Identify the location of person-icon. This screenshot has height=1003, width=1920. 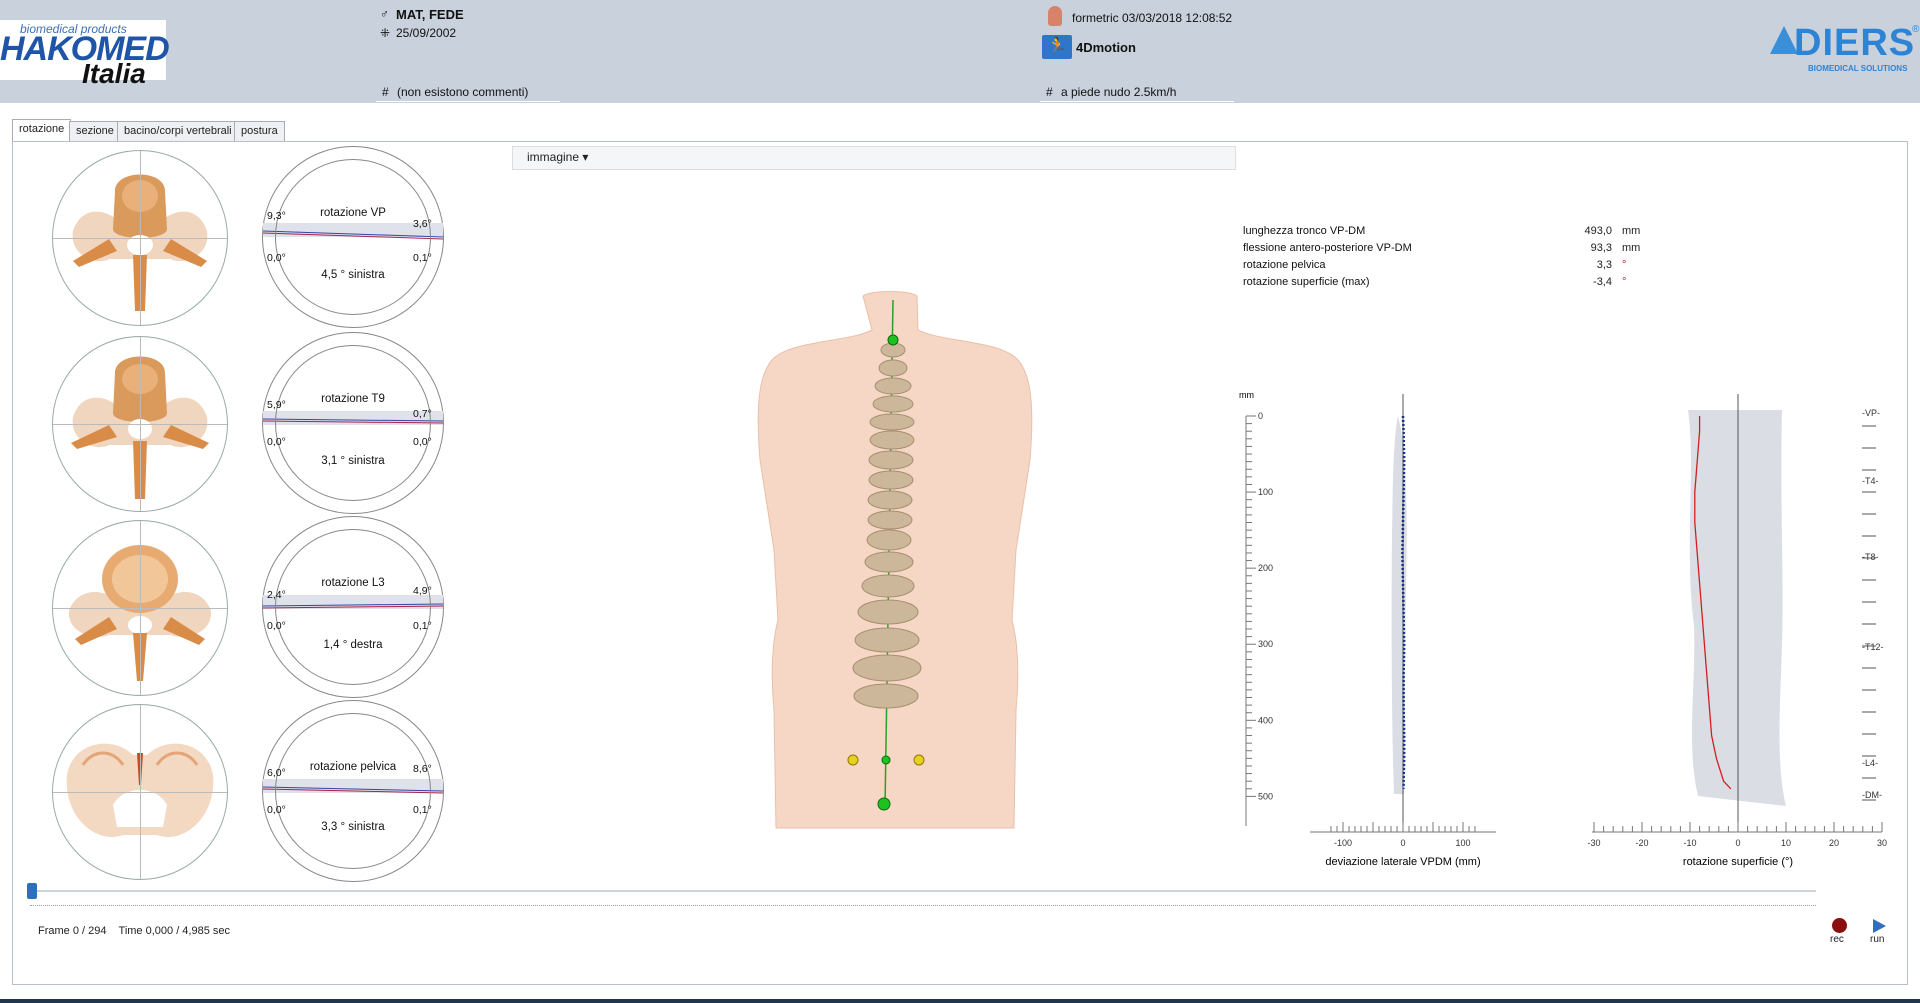
(1055, 16).